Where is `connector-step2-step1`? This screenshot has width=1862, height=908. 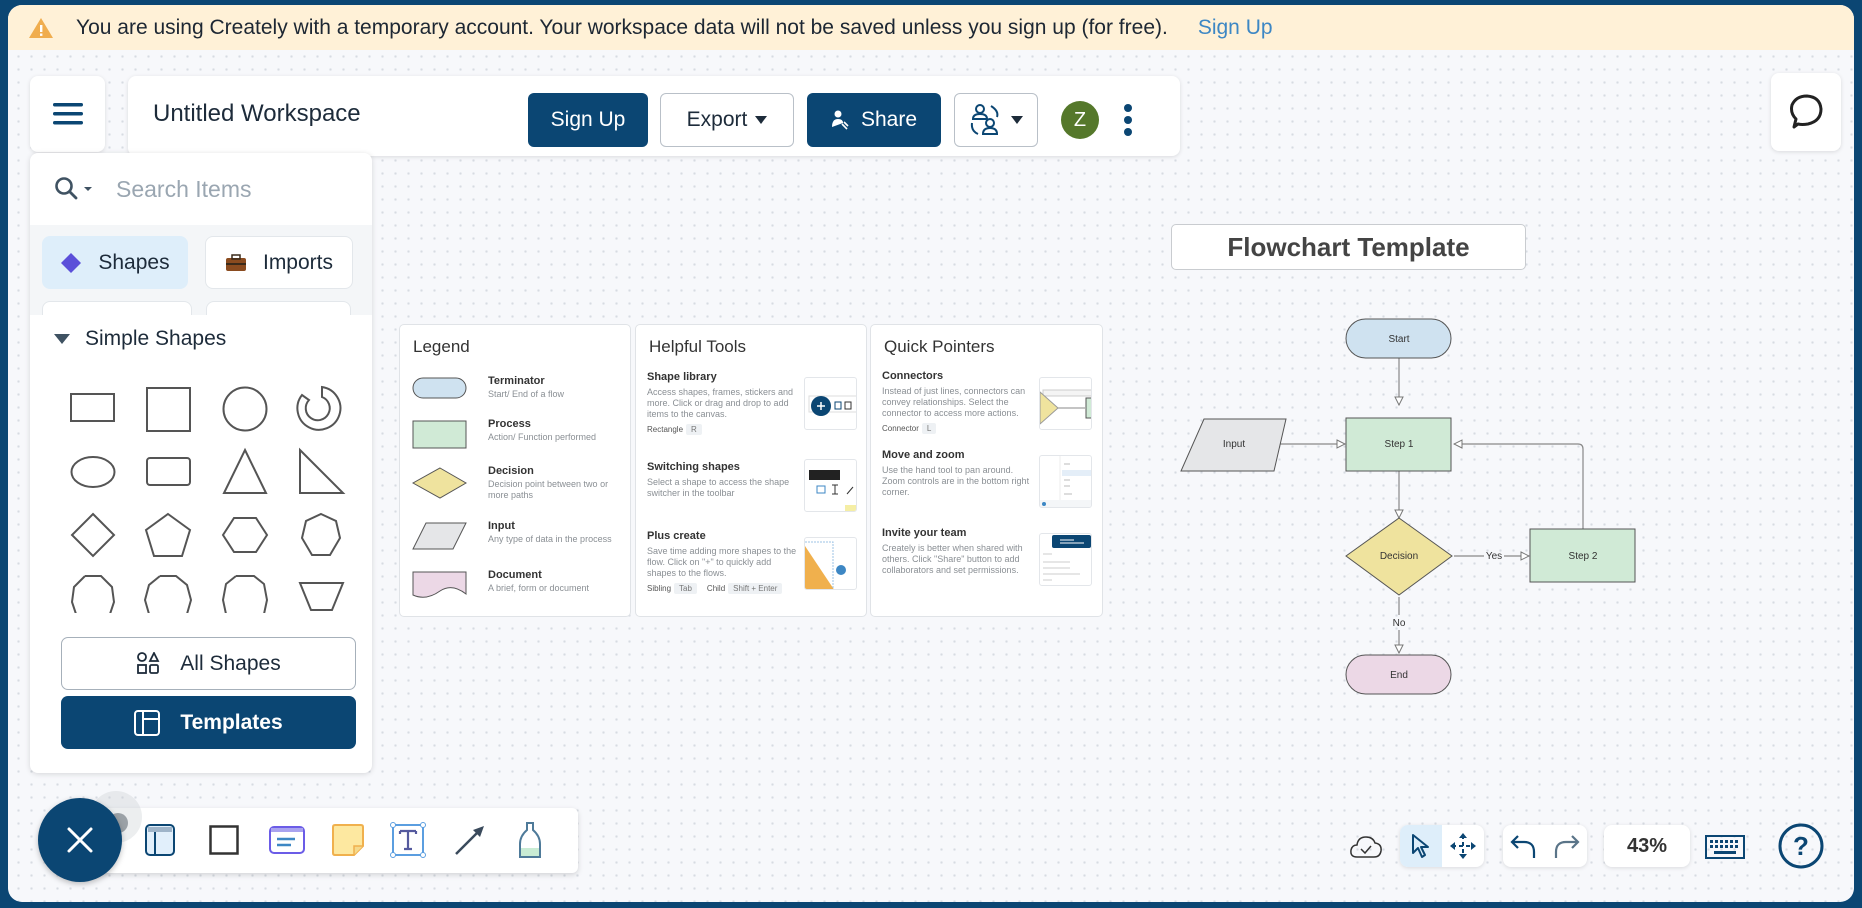
connector-step2-step1 is located at coordinates (1519, 486).